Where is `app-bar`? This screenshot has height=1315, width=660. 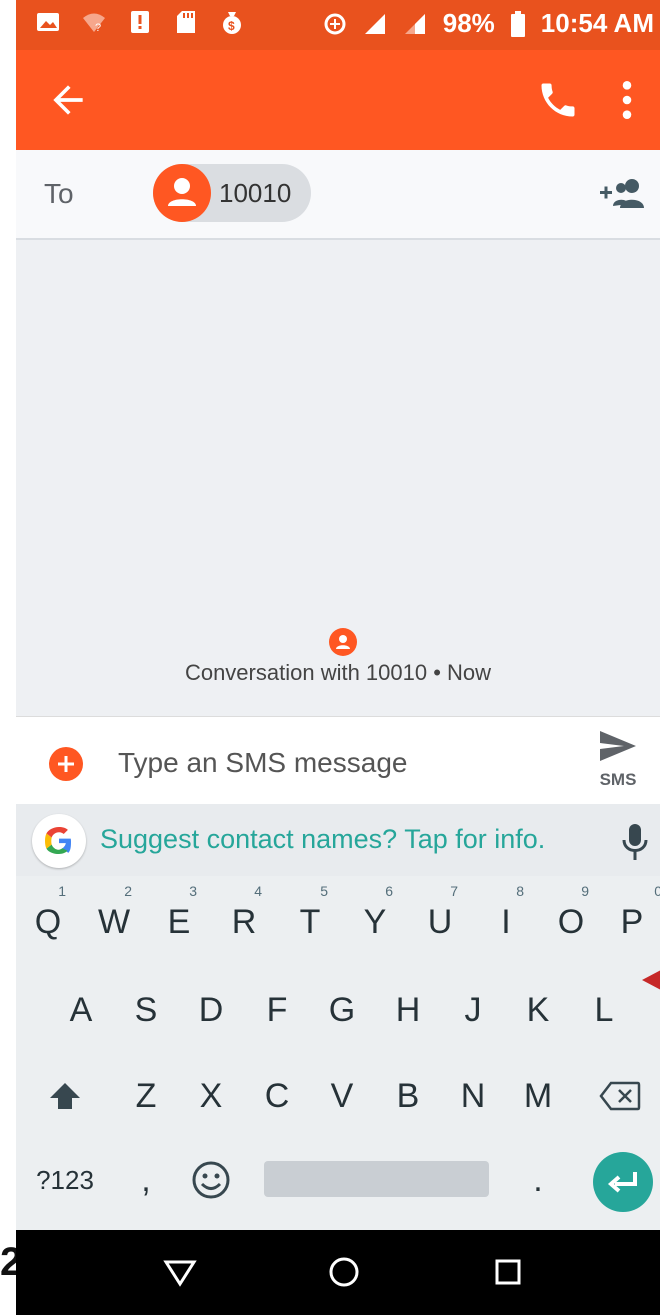 app-bar is located at coordinates (338, 100).